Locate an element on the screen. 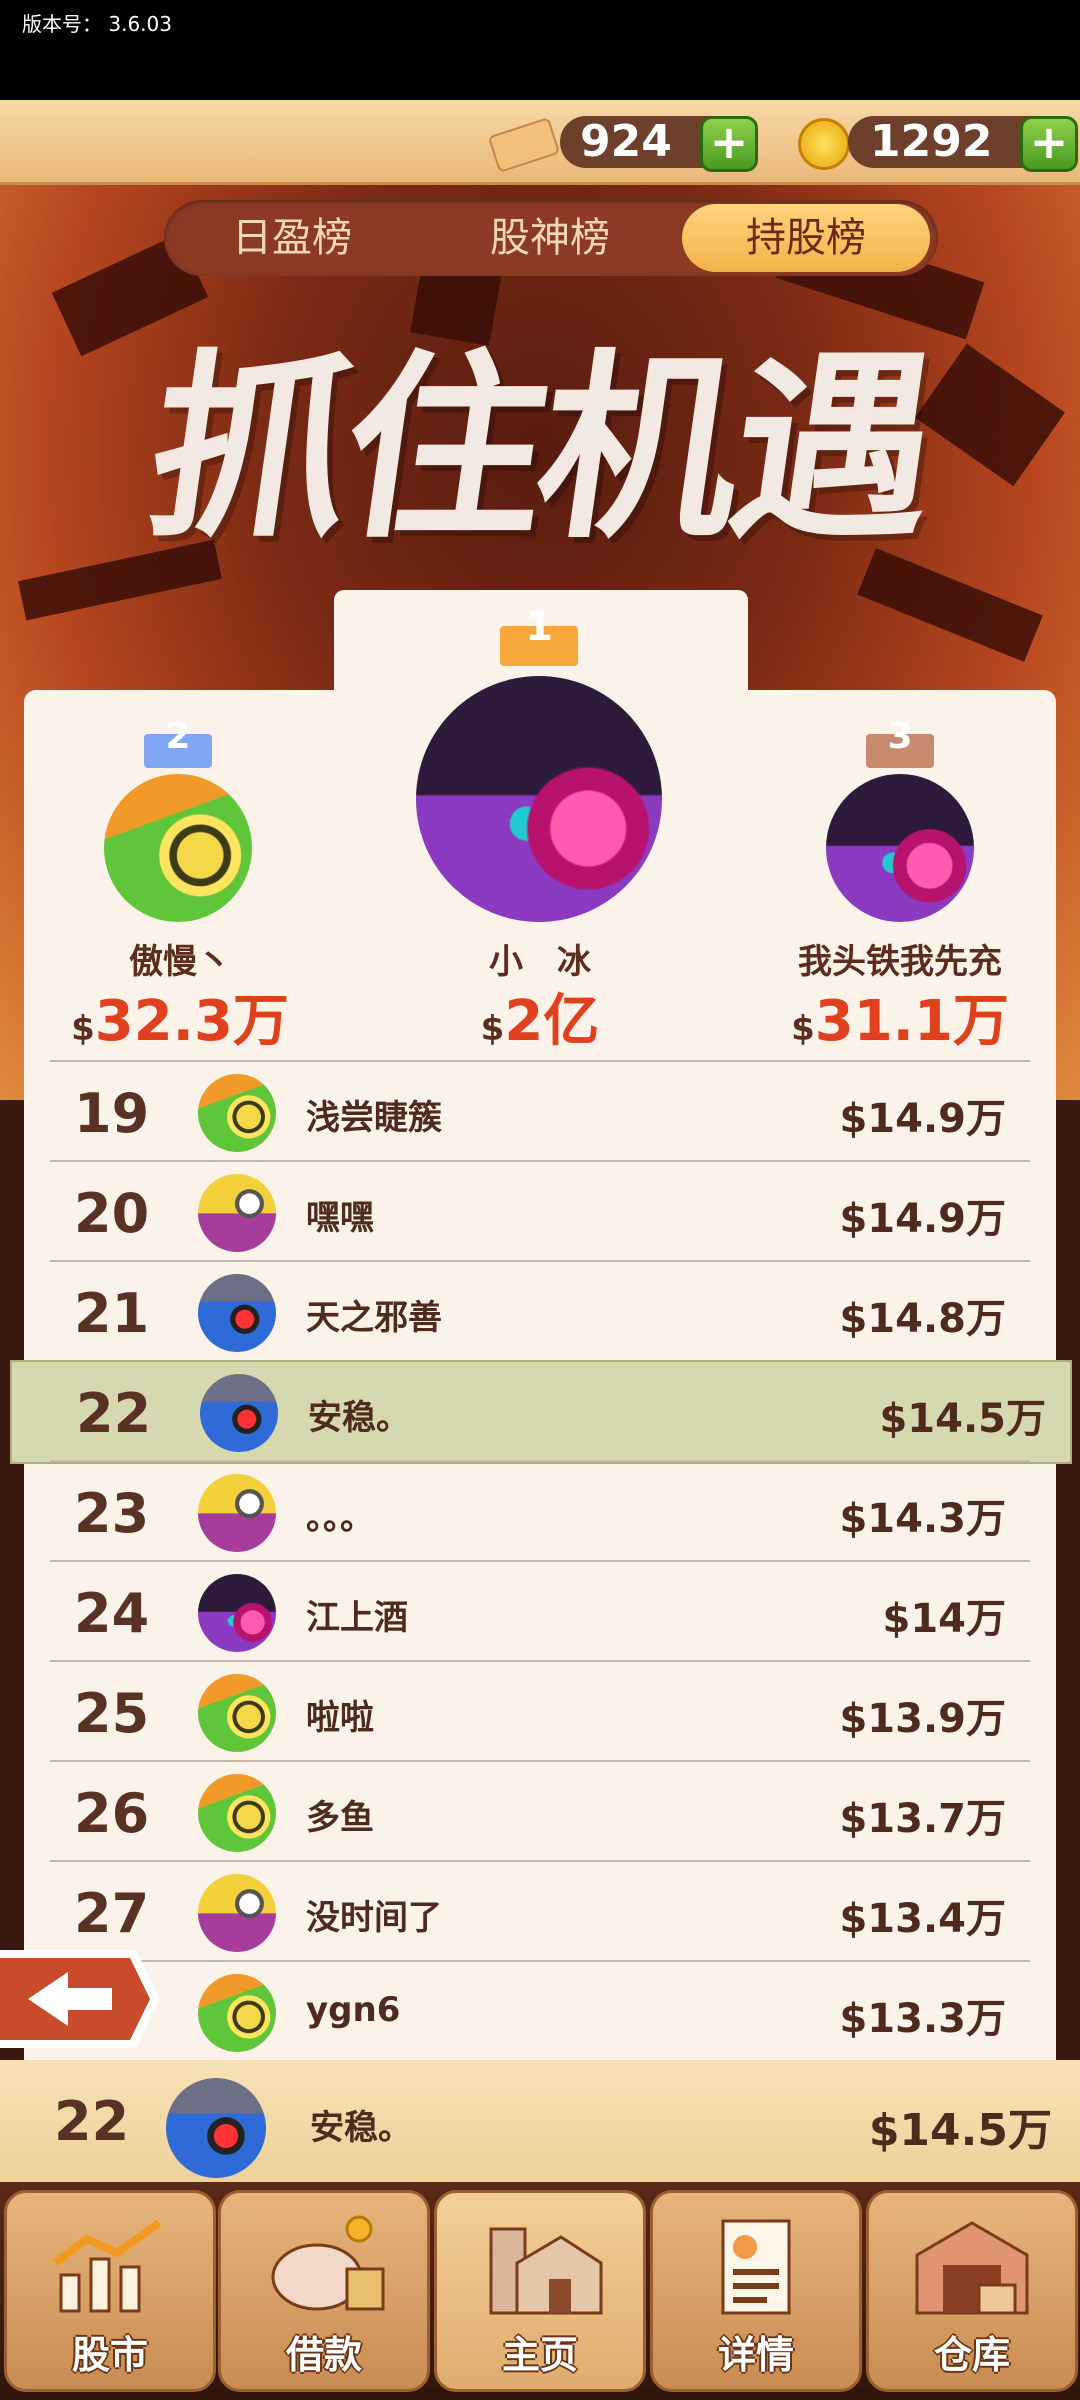  nav-label: 仓库 is located at coordinates (971, 2355).